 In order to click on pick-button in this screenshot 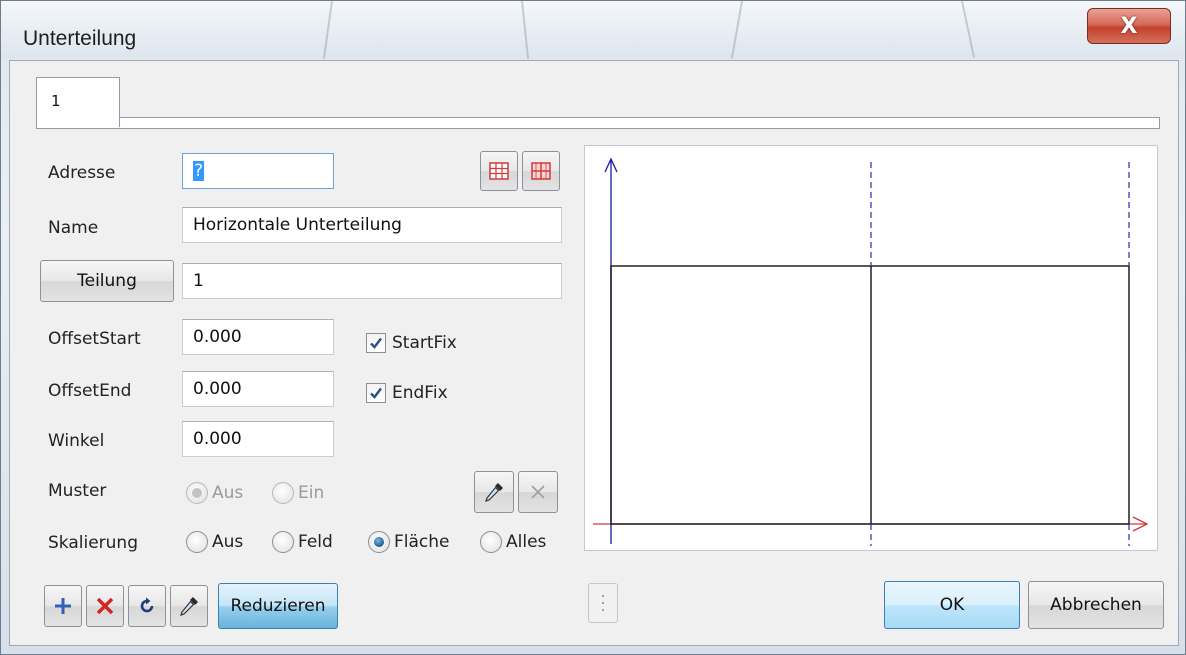, I will do `click(189, 606)`.